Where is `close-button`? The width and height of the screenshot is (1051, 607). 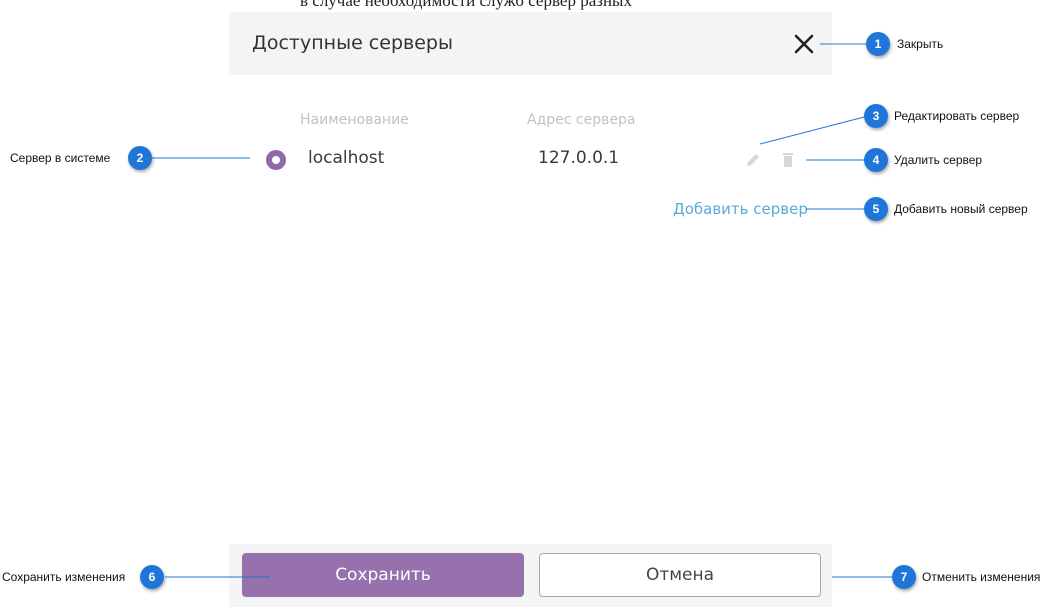 close-button is located at coordinates (804, 44).